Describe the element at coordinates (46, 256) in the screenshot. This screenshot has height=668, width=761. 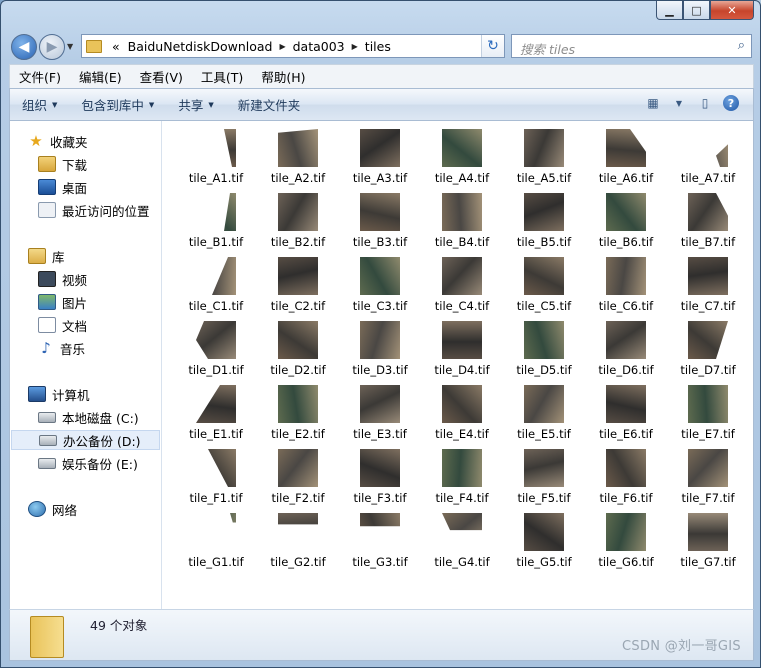
I see `nav-libraries: 库` at that location.